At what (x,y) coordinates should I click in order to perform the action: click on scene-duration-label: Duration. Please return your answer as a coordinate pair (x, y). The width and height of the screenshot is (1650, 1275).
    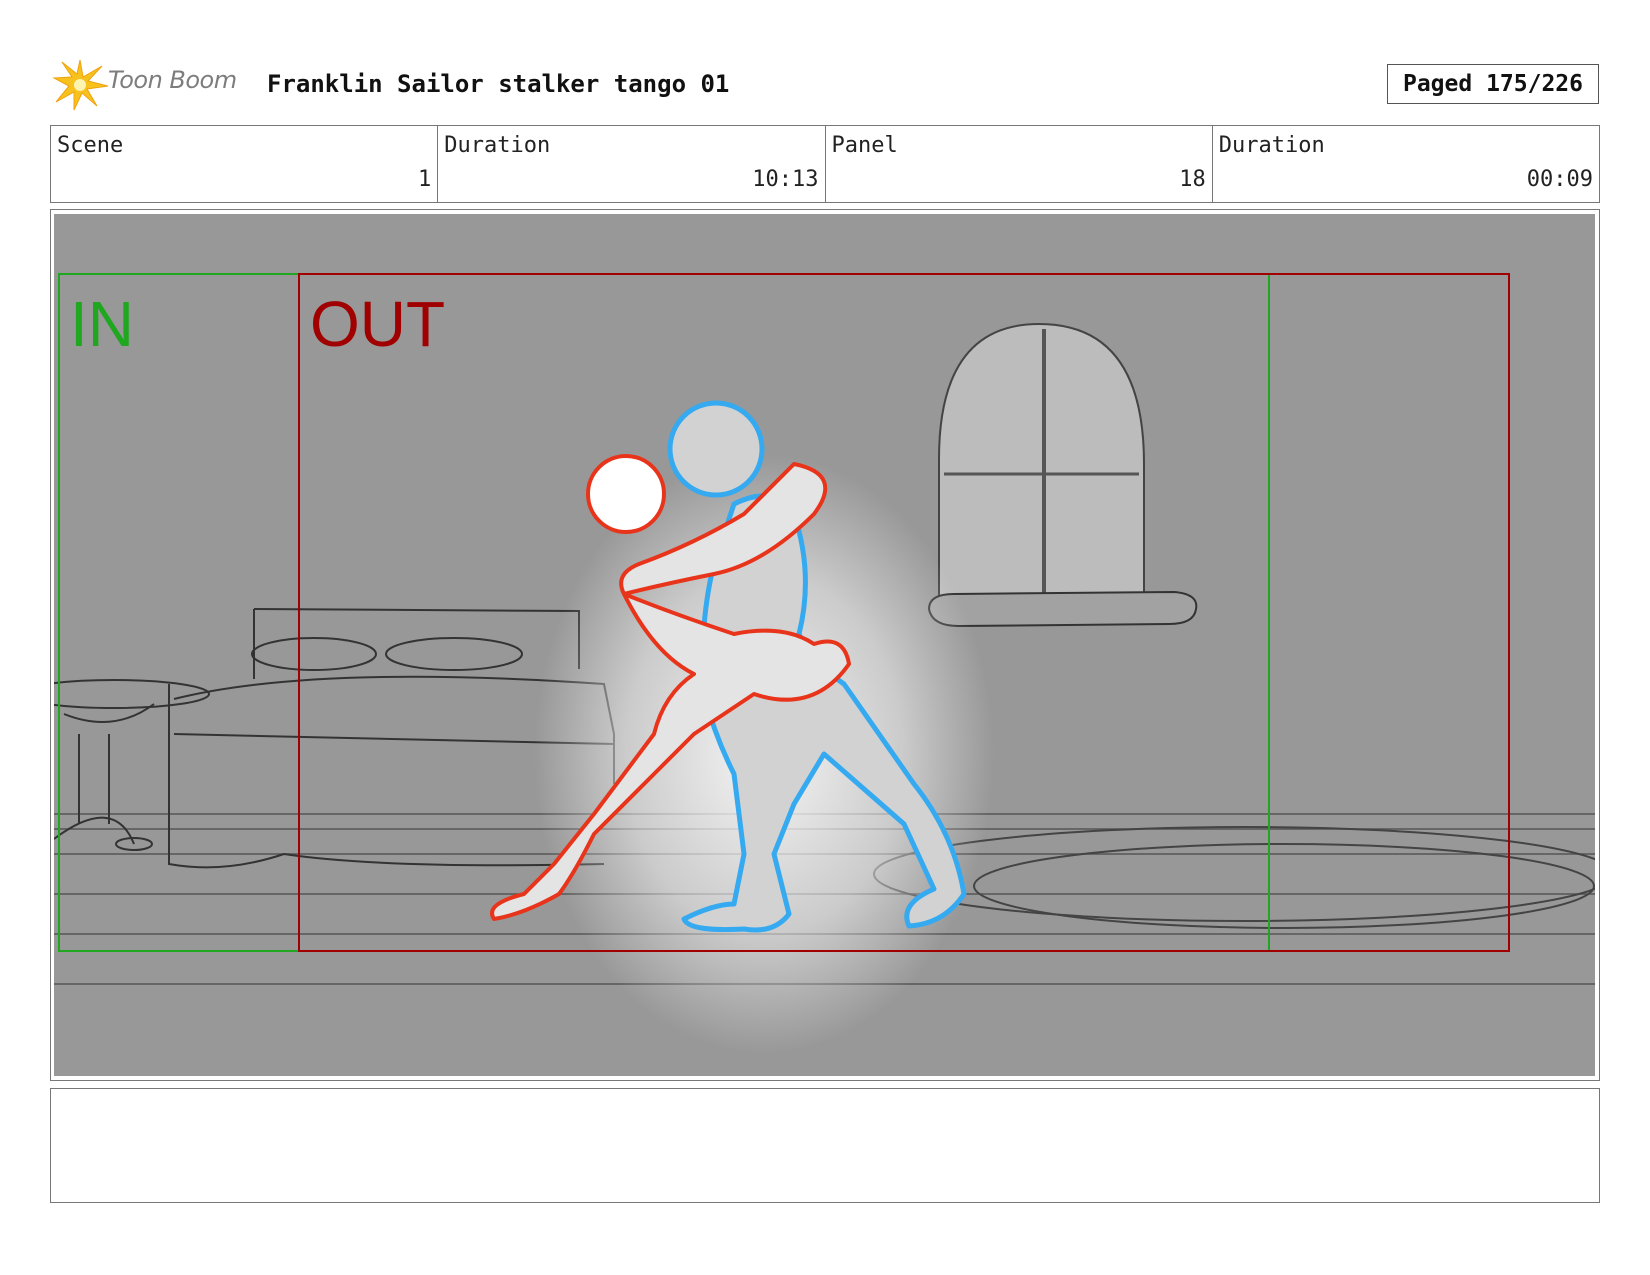
    Looking at the image, I should click on (497, 145).